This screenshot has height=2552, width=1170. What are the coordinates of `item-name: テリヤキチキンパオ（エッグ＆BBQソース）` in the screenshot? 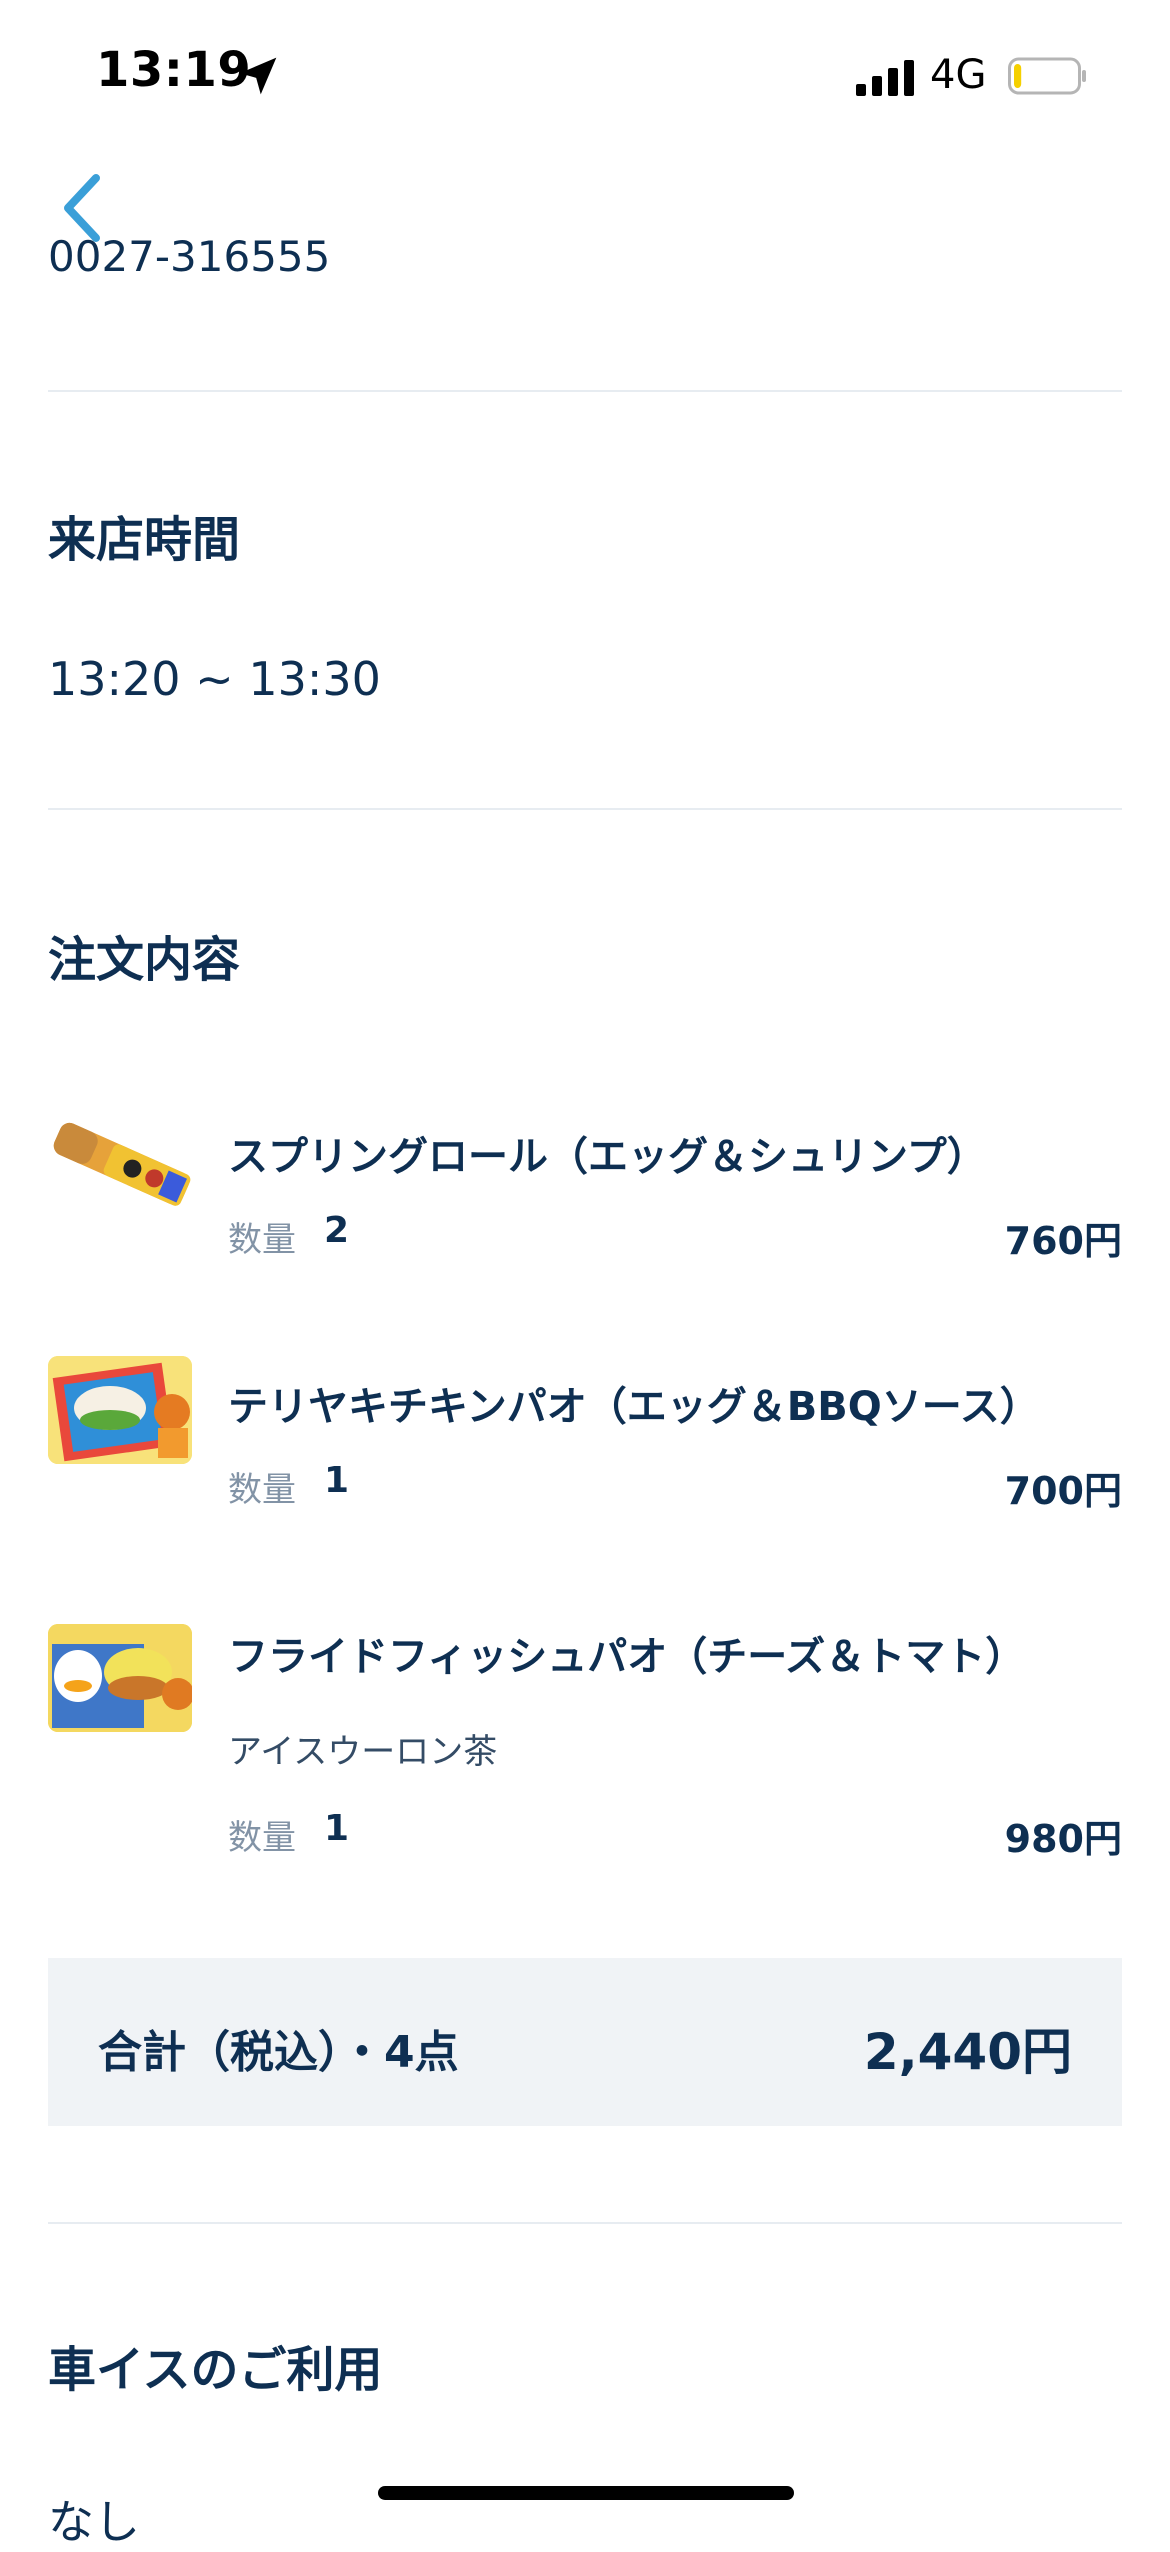 It's located at (634, 1407).